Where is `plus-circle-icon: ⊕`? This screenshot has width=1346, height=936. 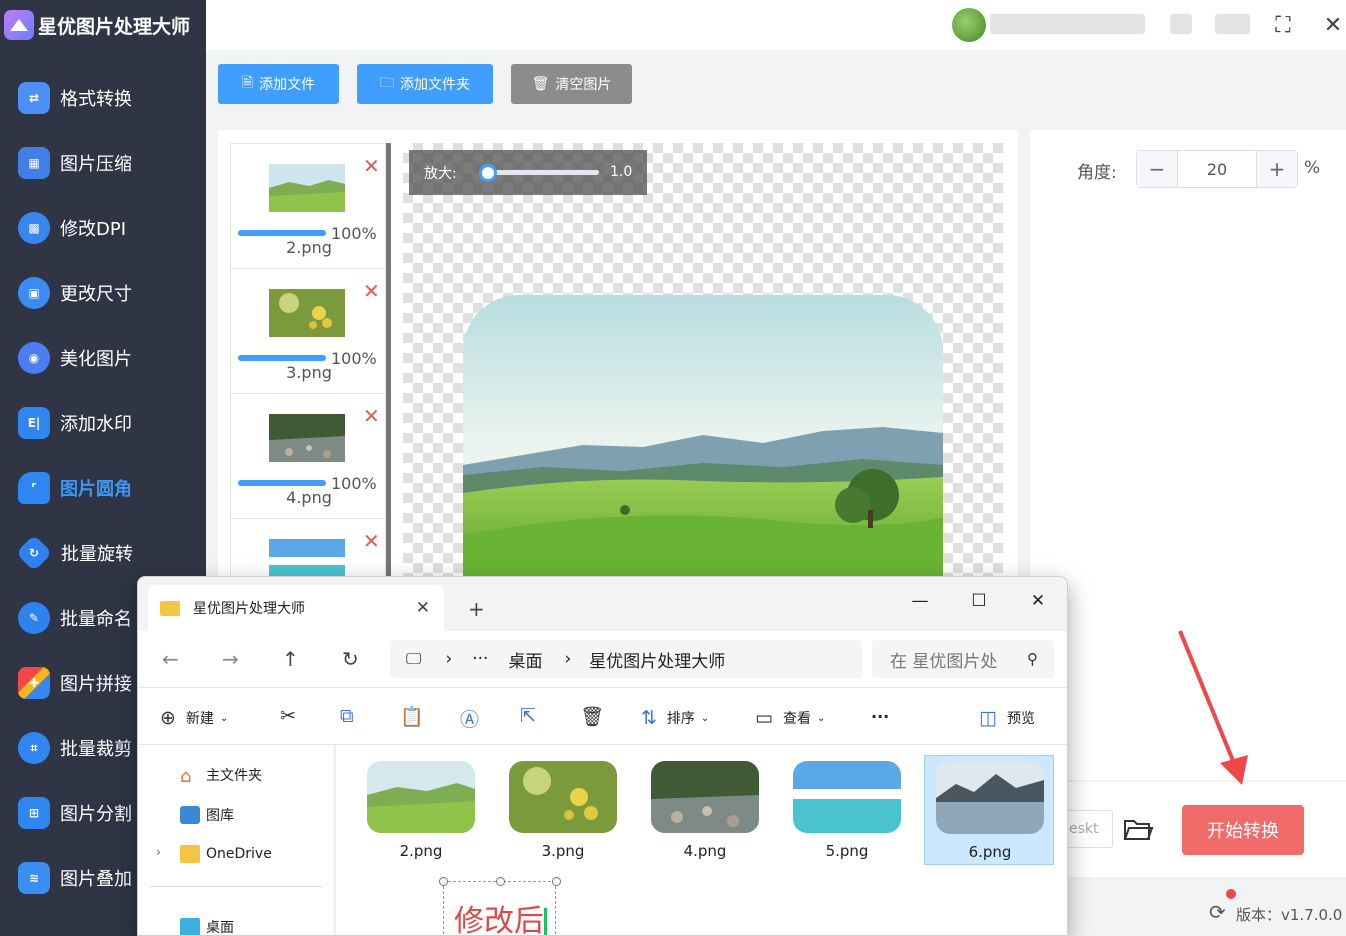 plus-circle-icon: ⊕ is located at coordinates (168, 718).